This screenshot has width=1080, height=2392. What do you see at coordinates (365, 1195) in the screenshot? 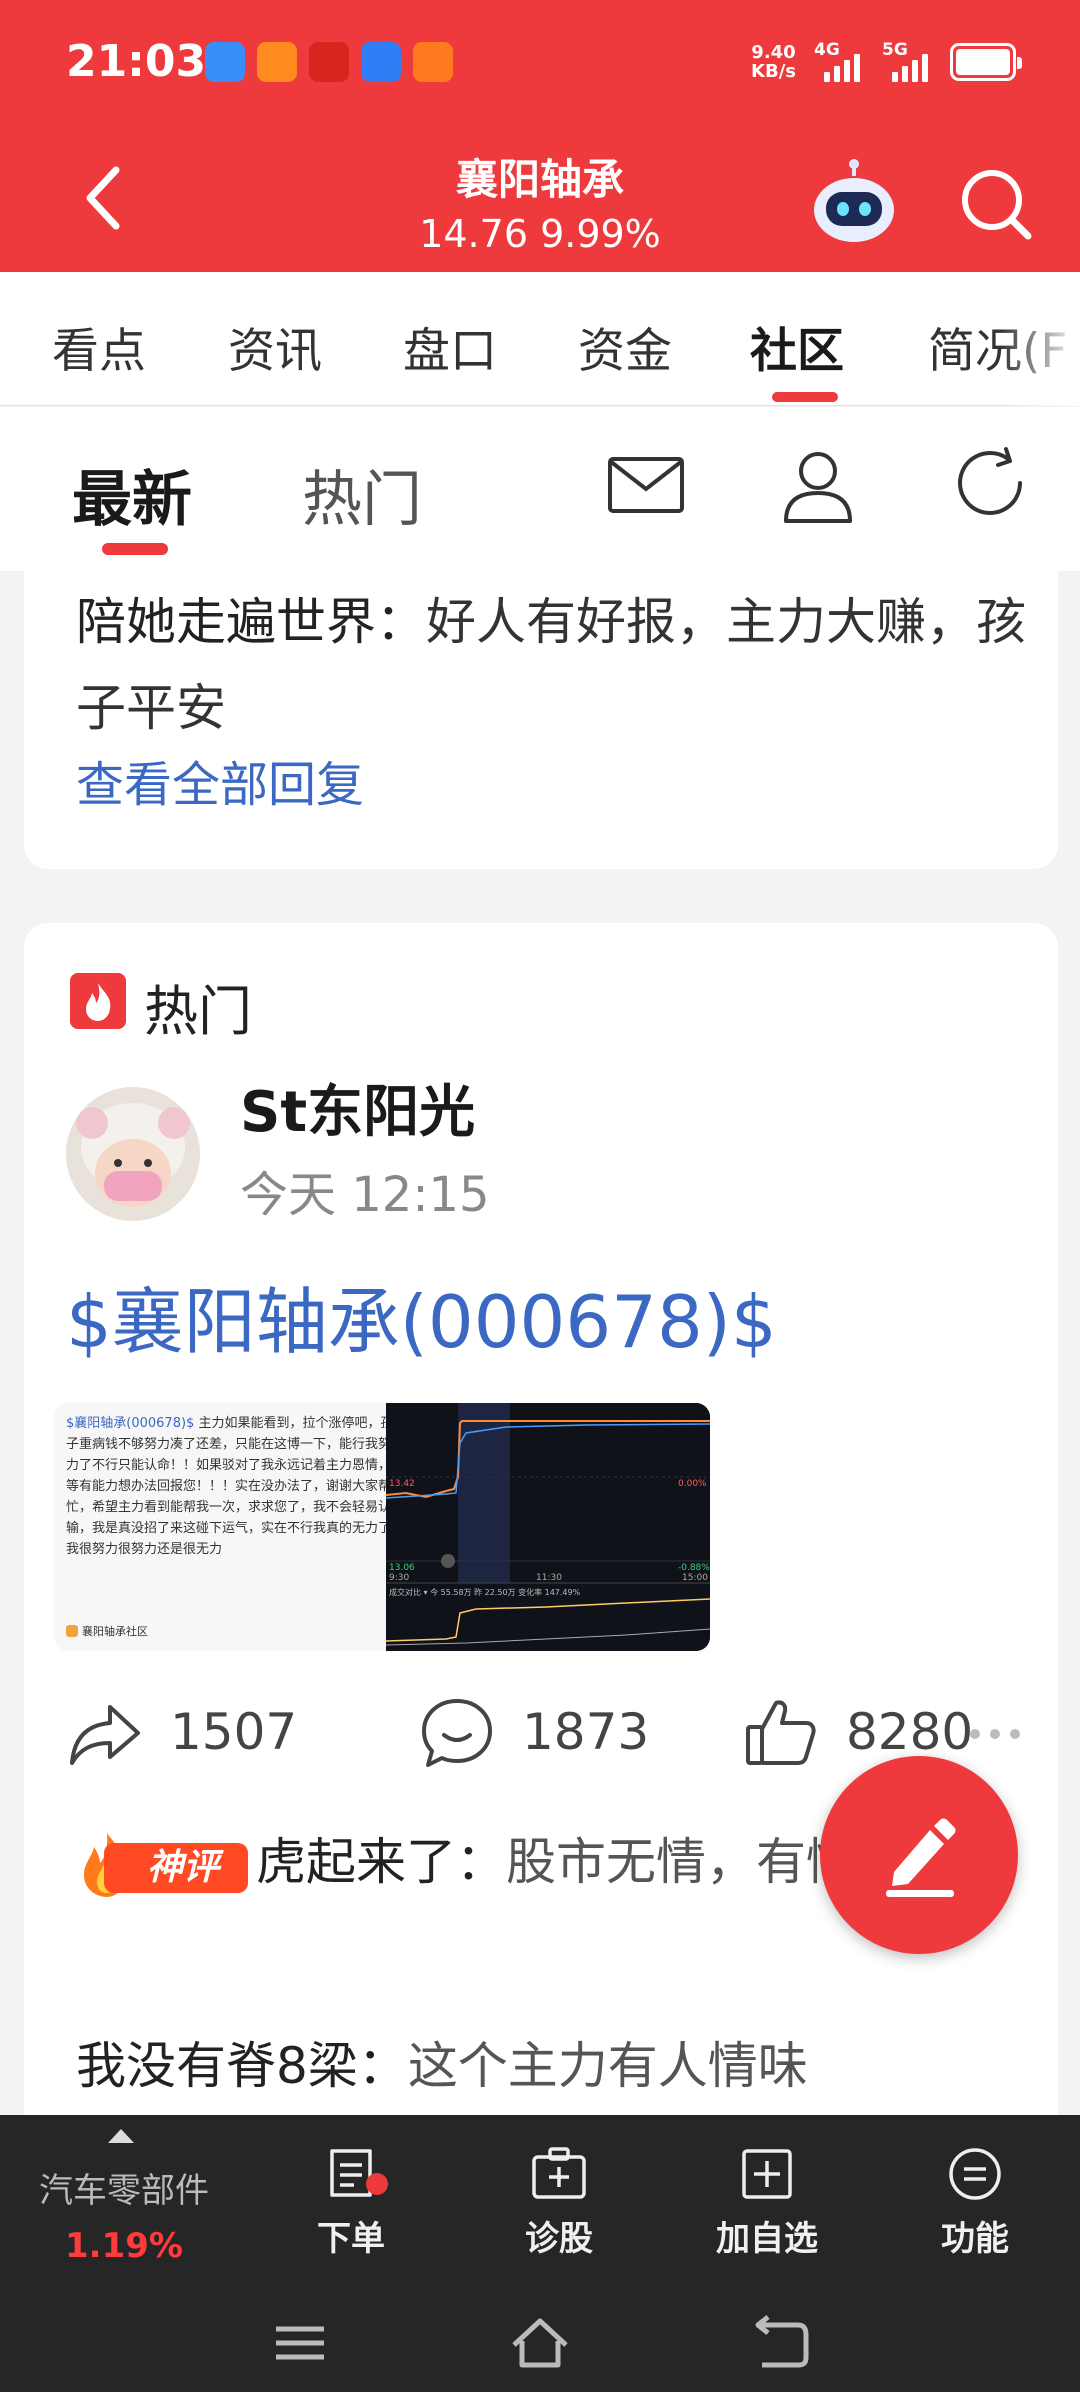
I see `post-time: 今天 12:15` at bounding box center [365, 1195].